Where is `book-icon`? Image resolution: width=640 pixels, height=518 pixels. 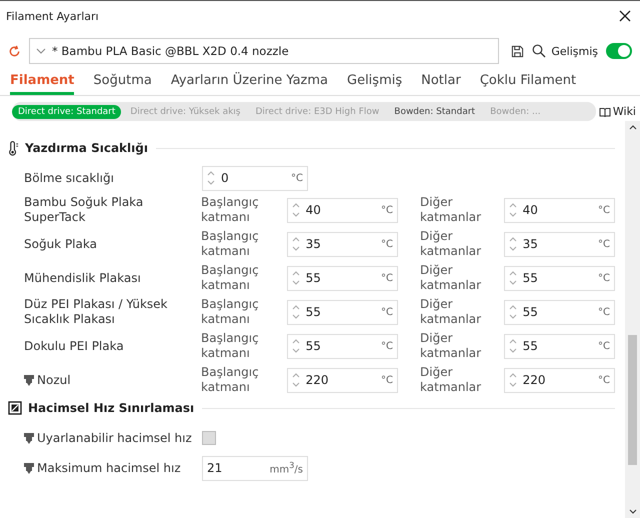
book-icon is located at coordinates (604, 111).